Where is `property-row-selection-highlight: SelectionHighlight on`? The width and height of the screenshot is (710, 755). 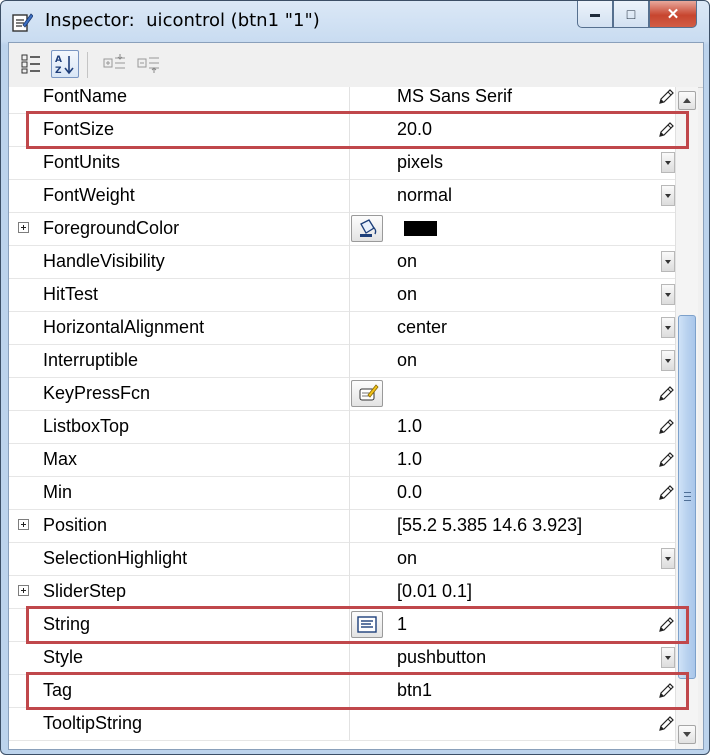
property-row-selection-highlight: SelectionHighlight on is located at coordinates (342, 559).